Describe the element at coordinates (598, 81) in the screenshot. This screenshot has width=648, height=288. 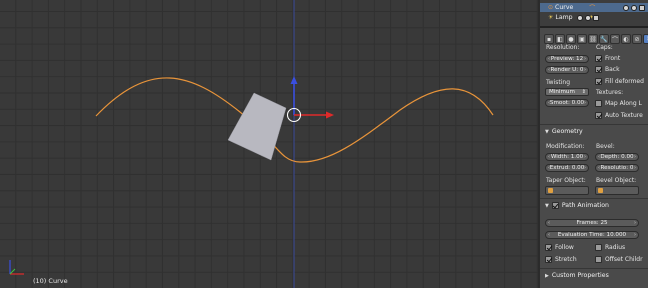
I see `fill-deformed-checkbox-box` at that location.